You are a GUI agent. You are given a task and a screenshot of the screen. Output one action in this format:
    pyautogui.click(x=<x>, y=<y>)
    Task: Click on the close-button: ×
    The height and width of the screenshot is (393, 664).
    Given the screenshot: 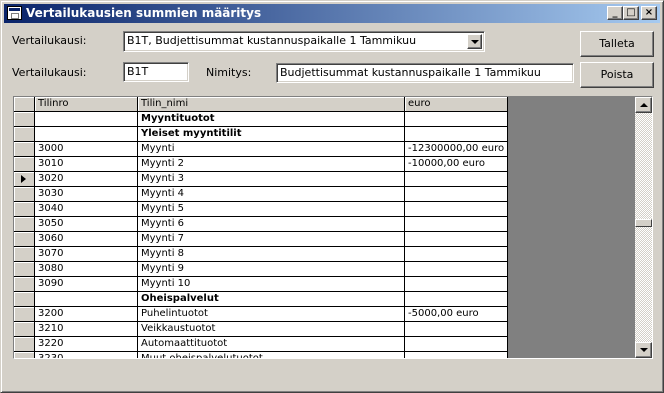 What is the action you would take?
    pyautogui.click(x=649, y=13)
    